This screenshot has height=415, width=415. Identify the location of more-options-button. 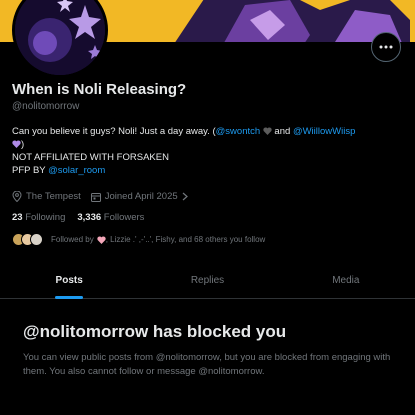
(386, 47).